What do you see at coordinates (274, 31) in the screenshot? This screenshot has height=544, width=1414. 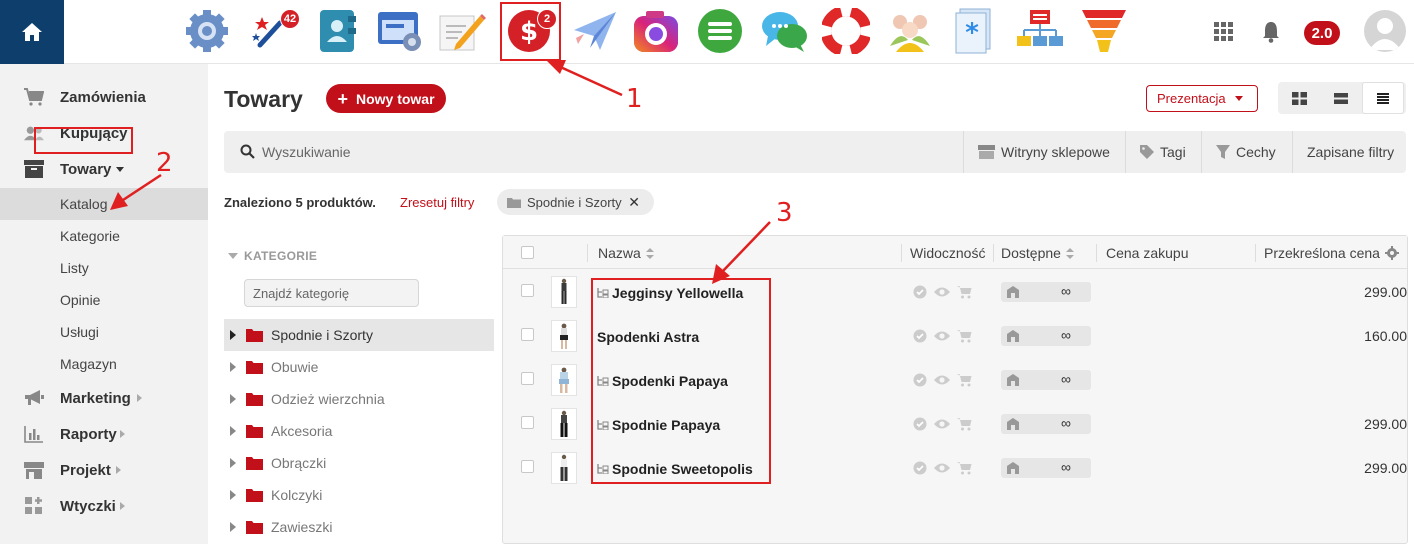 I see `magic-wand-icon: 42` at bounding box center [274, 31].